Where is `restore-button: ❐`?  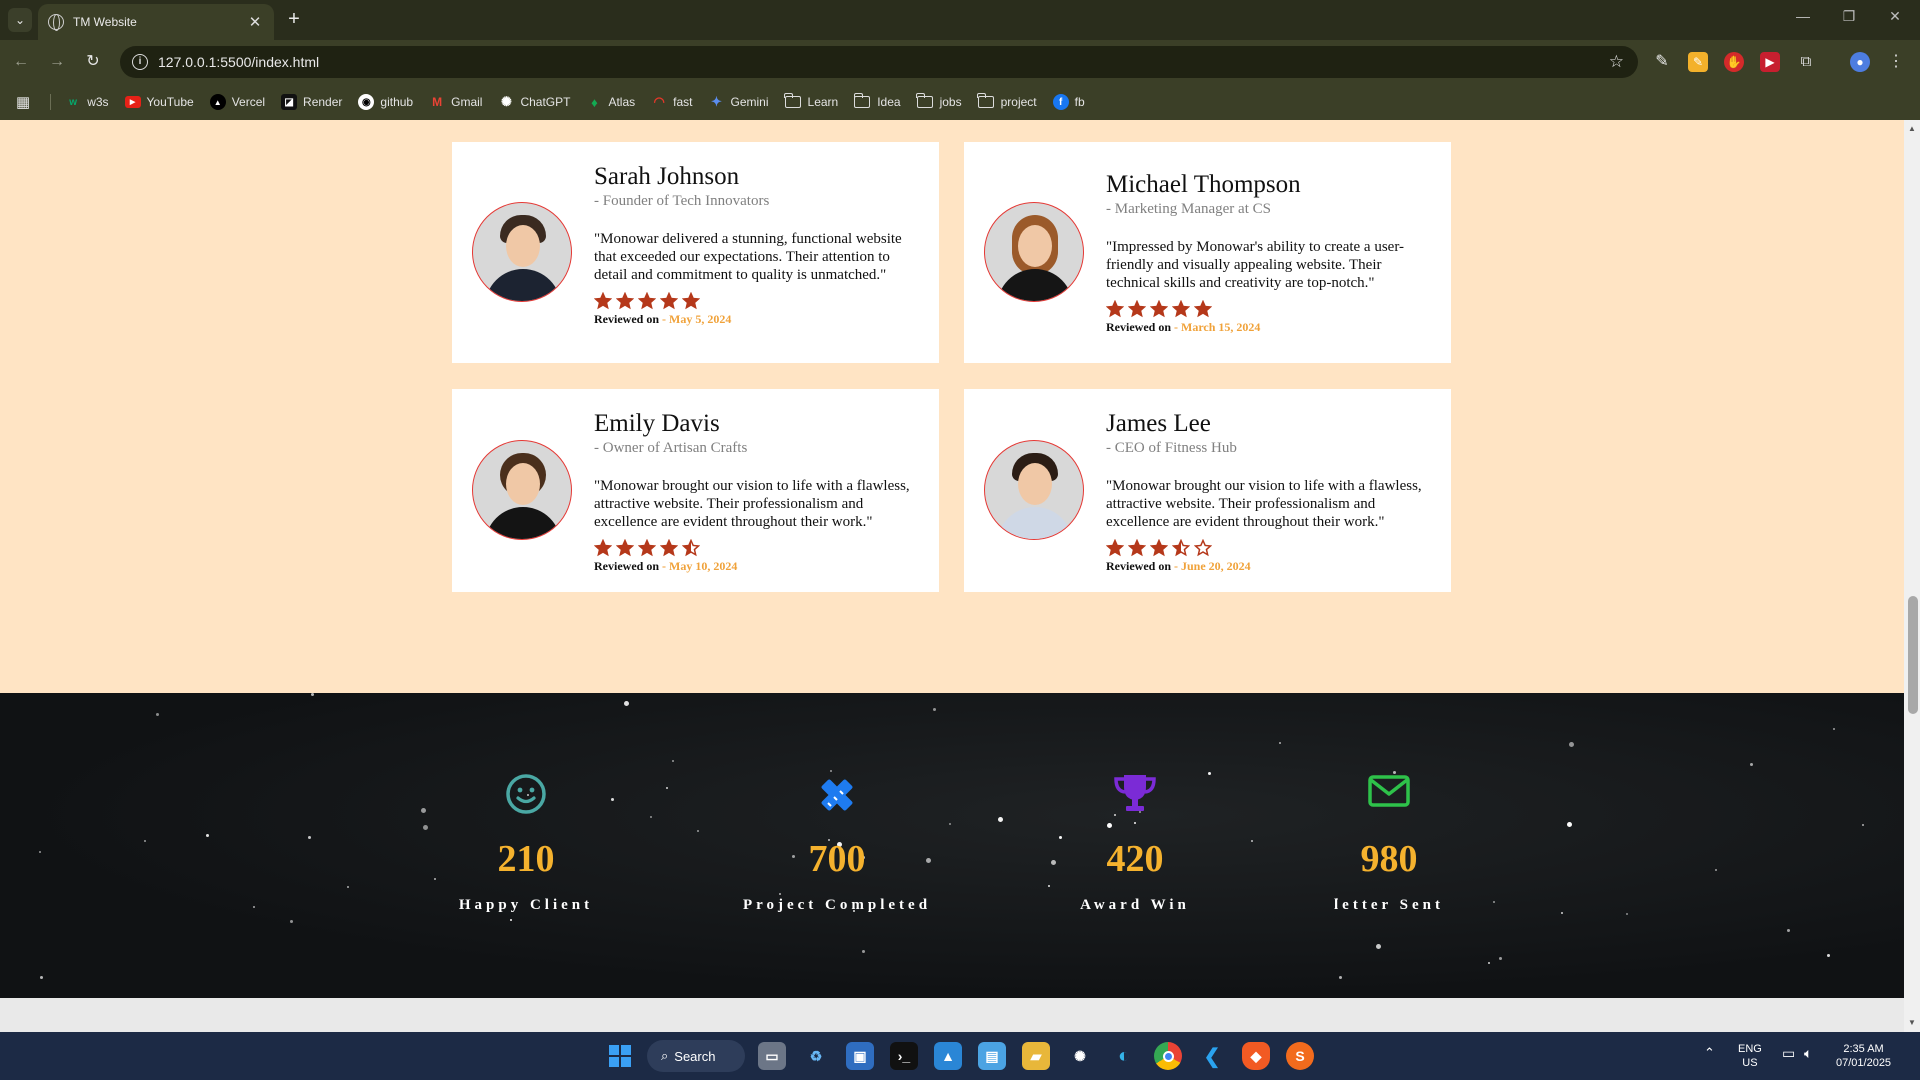 restore-button: ❐ is located at coordinates (1849, 16).